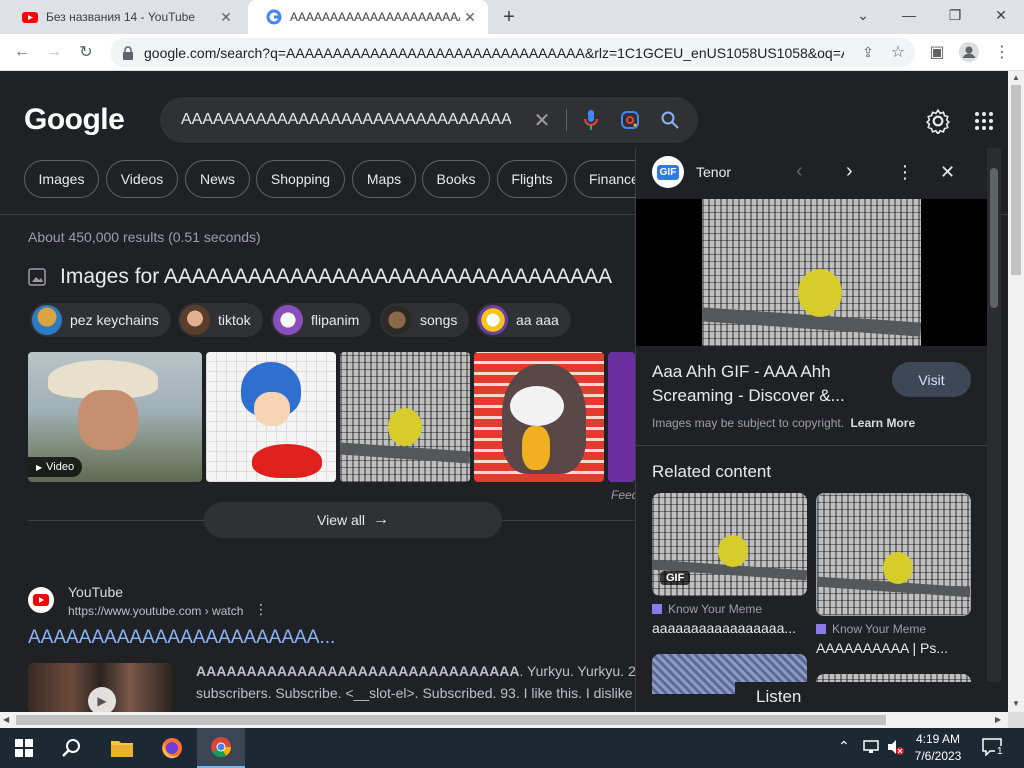  I want to click on video-thumbnail: ▶, so click(100, 687).